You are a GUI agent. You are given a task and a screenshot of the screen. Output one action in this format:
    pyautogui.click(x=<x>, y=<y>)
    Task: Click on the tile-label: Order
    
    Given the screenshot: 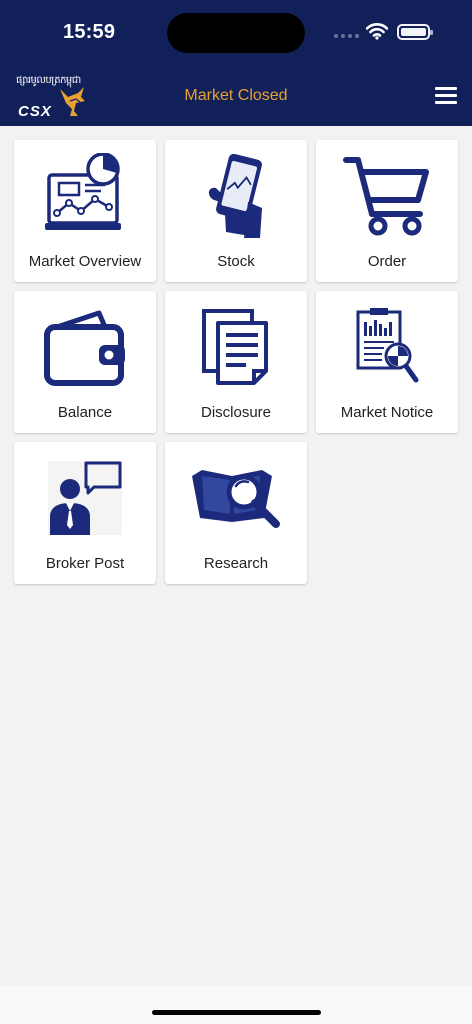 What is the action you would take?
    pyautogui.click(x=387, y=261)
    